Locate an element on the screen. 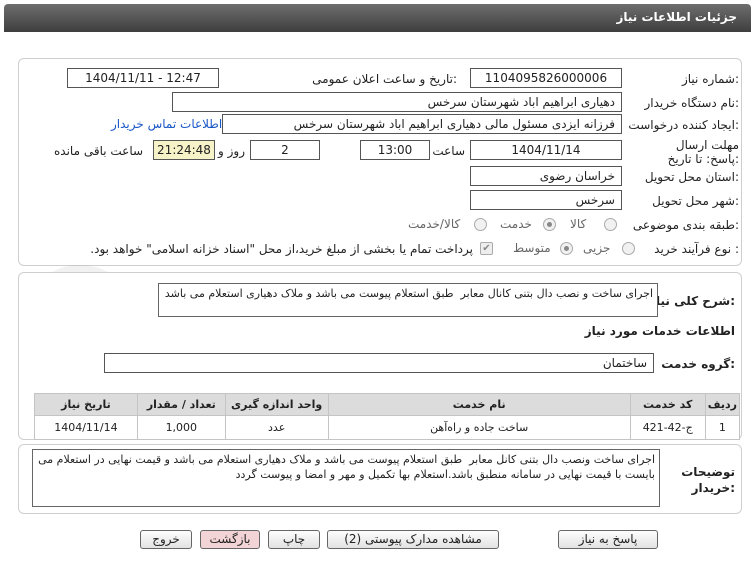  category-service-label: خدمت is located at coordinates (516, 224).